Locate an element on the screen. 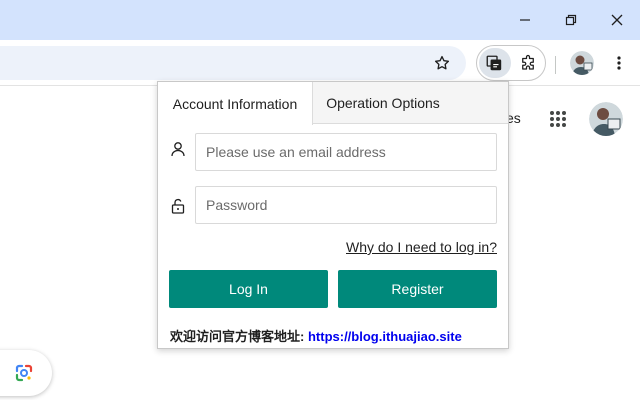 This screenshot has width=640, height=400. restore-button is located at coordinates (571, 20).